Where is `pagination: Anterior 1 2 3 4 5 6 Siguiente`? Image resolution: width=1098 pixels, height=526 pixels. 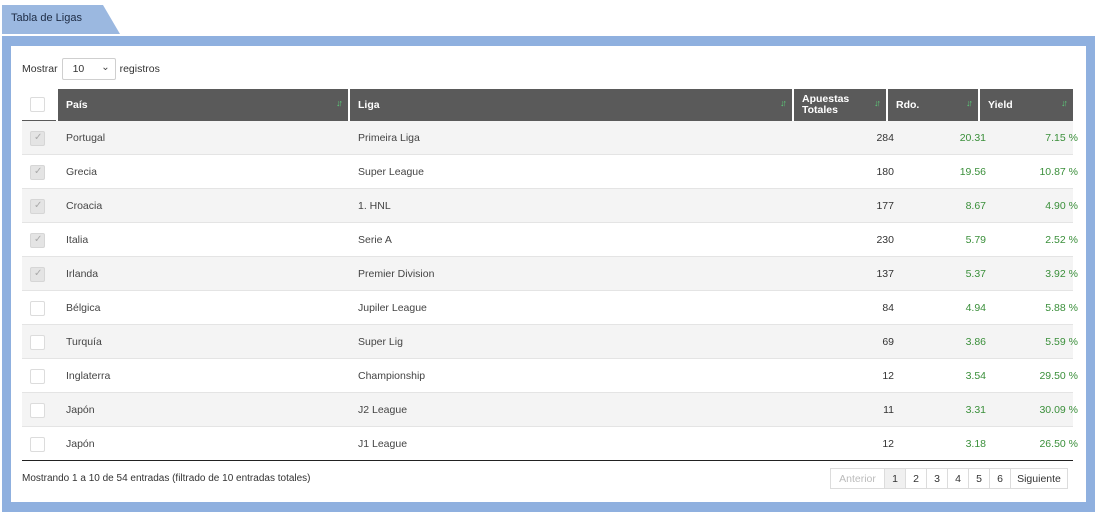
pagination: Anterior 1 2 3 4 5 6 Siguiente is located at coordinates (949, 478).